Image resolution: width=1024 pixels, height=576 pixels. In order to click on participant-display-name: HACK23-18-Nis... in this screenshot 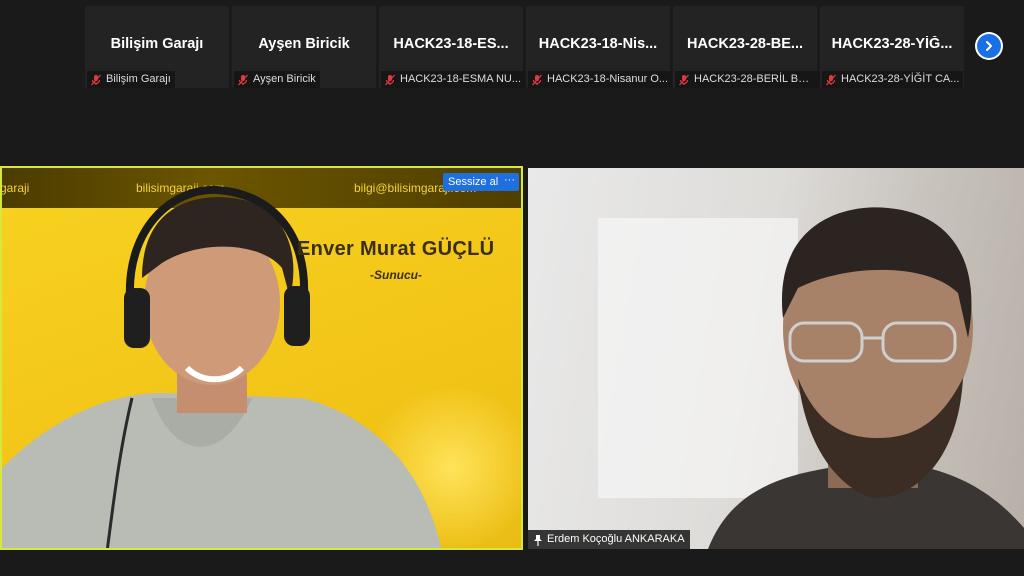, I will do `click(598, 44)`.